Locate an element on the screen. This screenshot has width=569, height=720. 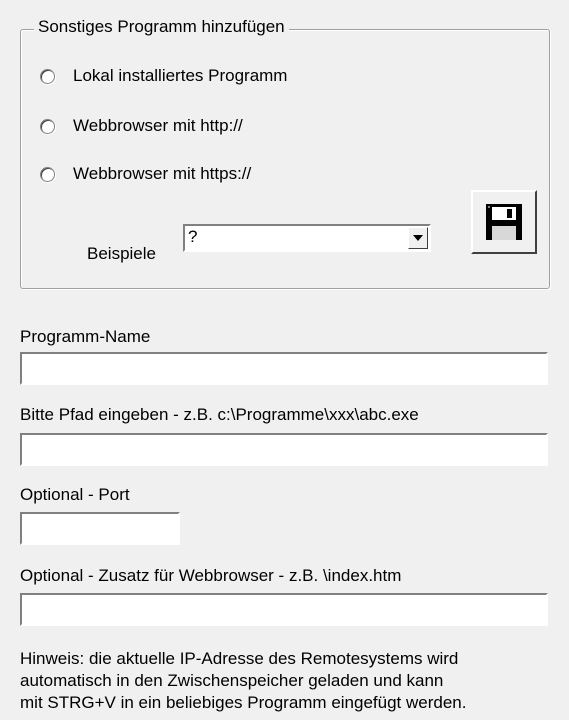
path-input is located at coordinates (284, 449).